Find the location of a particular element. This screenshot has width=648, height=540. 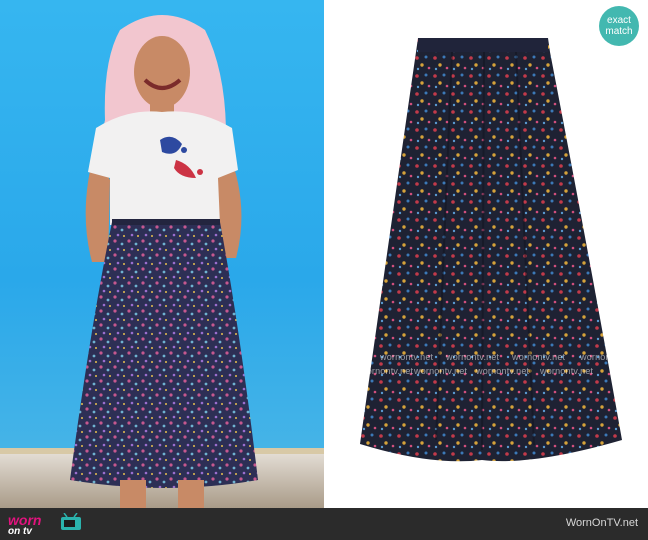

badge-line-1: exact is located at coordinates (619, 20).